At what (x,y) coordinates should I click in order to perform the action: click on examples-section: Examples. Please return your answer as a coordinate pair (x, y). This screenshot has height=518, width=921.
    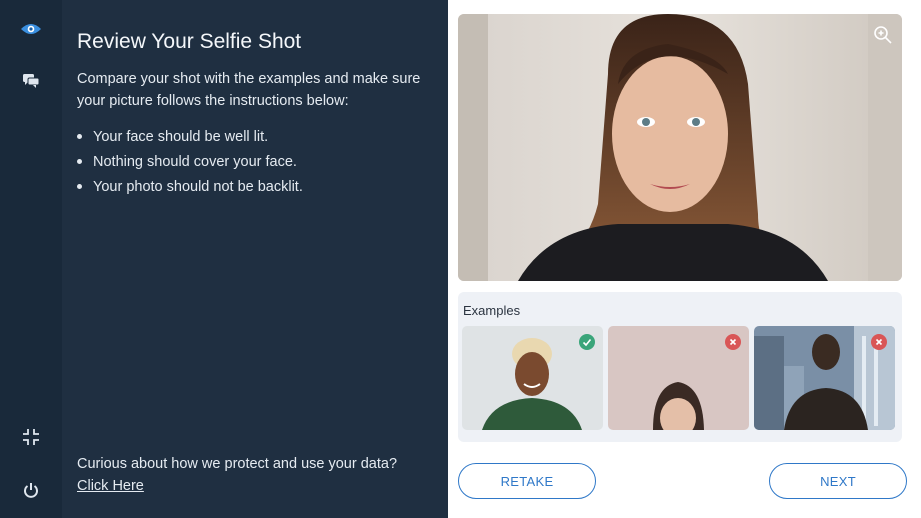
    Looking at the image, I should click on (680, 367).